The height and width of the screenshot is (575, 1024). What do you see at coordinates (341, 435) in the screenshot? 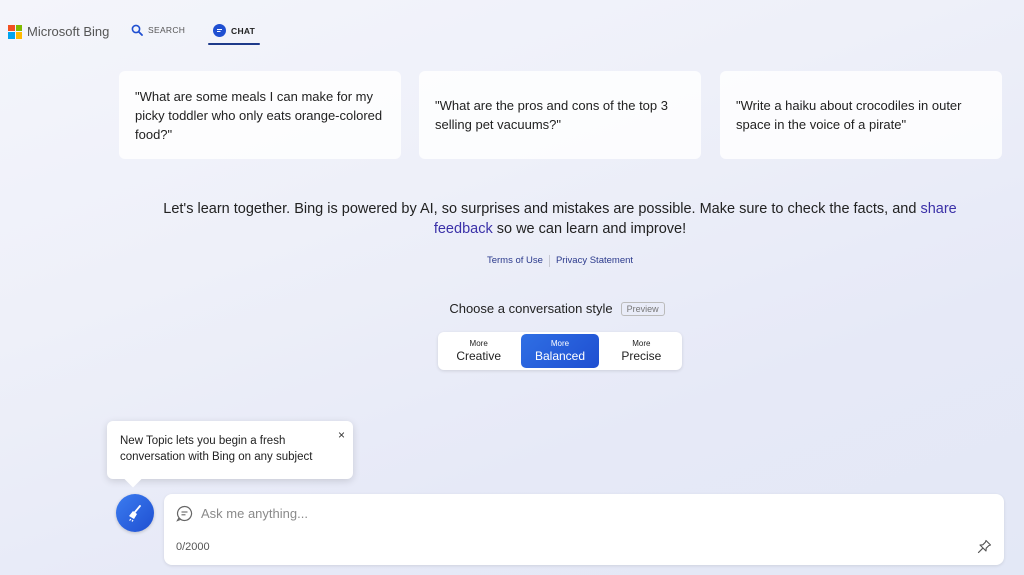
I see `close-icon: ×` at bounding box center [341, 435].